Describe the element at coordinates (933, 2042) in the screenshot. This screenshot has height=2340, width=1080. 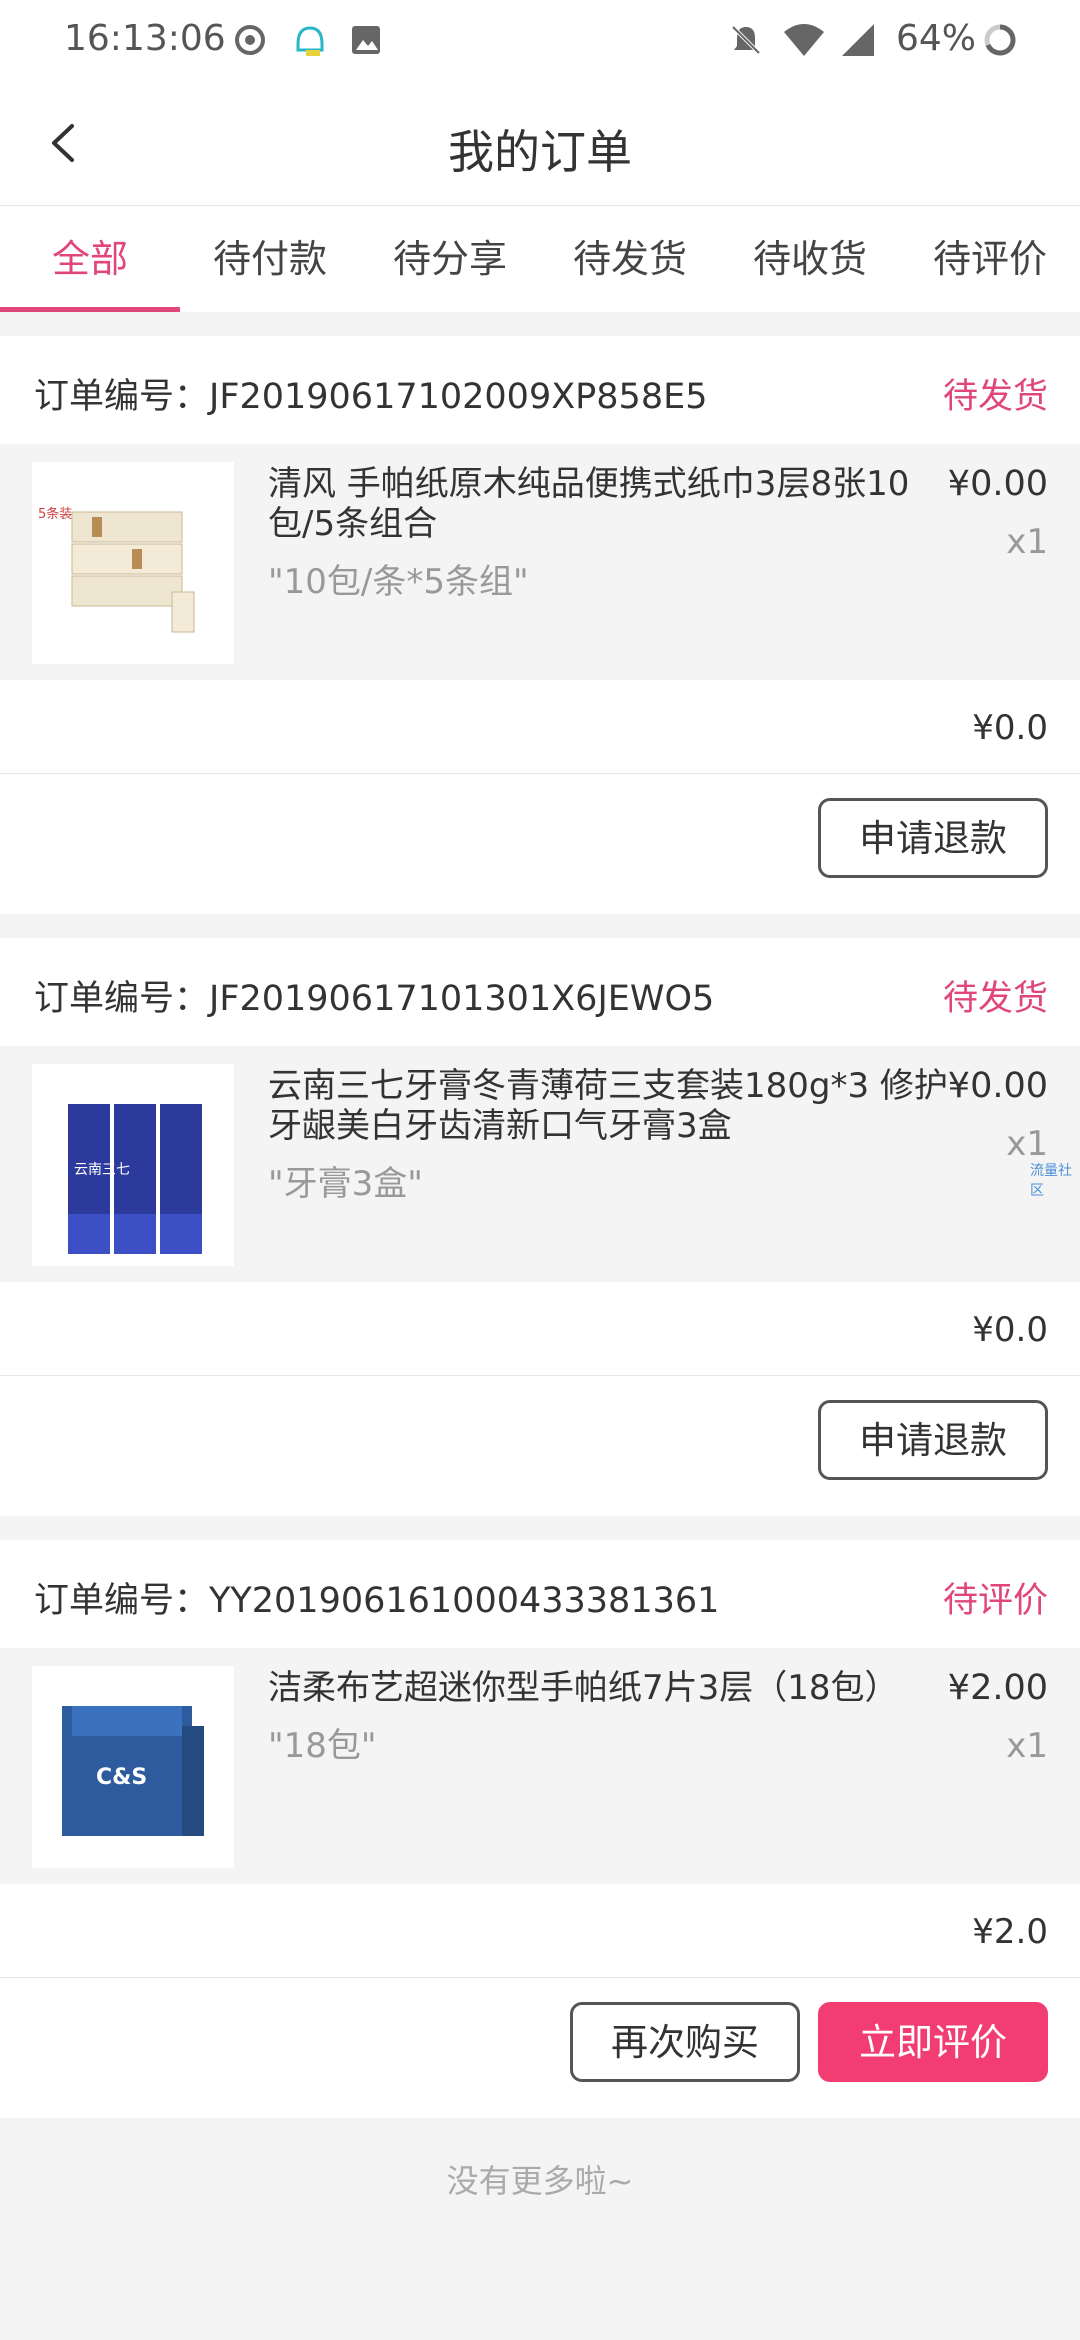
I see `review-now-button: 立即评价` at that location.